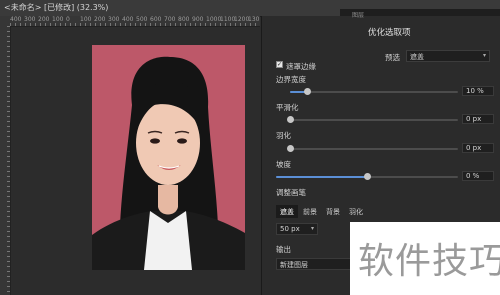 The image size is (500, 295). What do you see at coordinates (287, 211) in the screenshot?
I see `brush-tab-matte: 遮盖` at bounding box center [287, 211].